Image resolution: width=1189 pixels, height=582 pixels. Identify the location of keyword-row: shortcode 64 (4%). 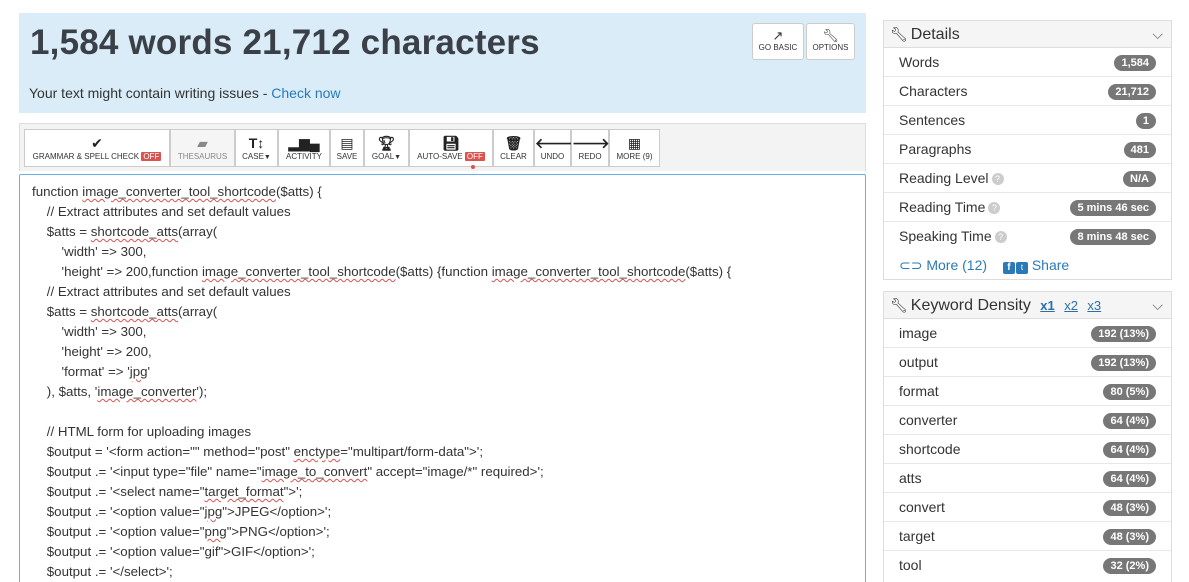
(1027, 449).